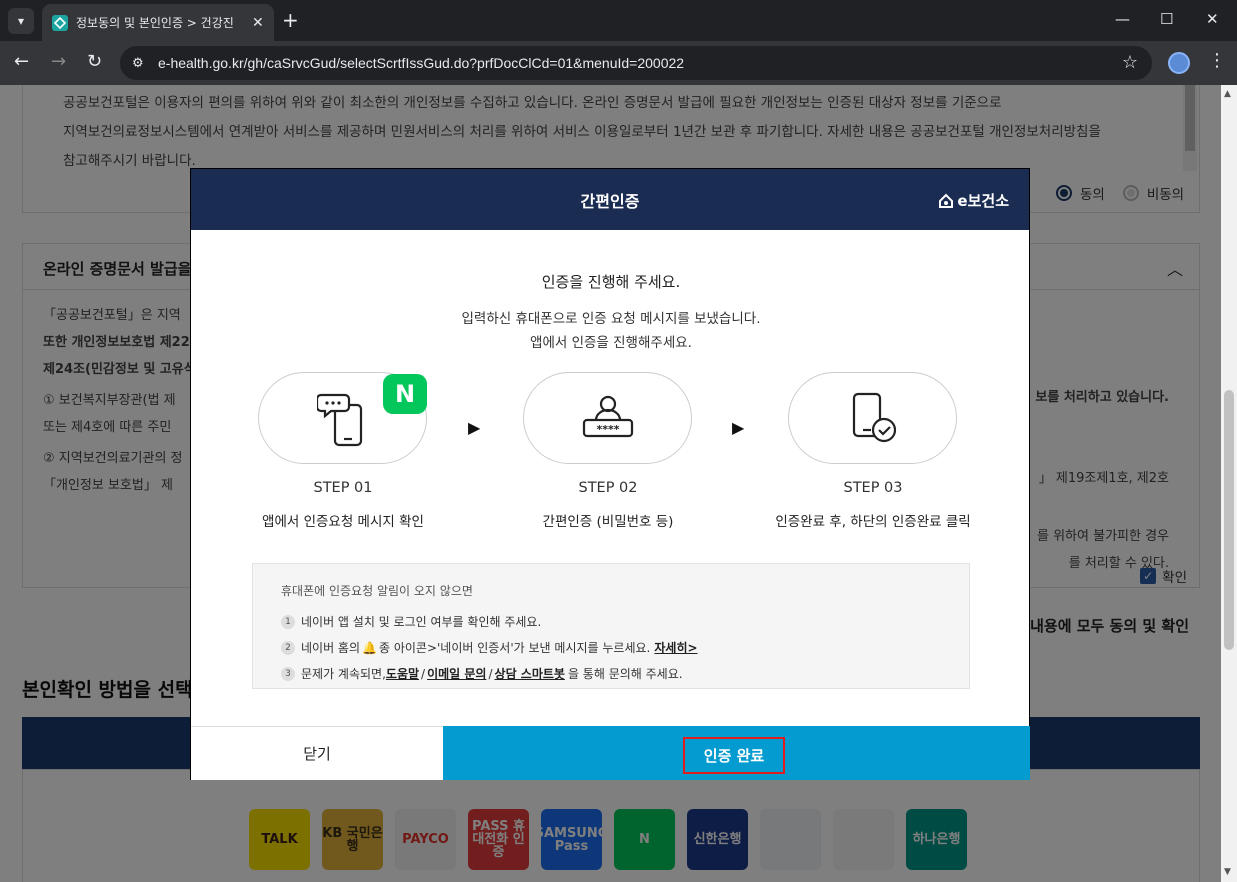 This screenshot has width=1237, height=882. I want to click on browser-tab: 정보동의 및 본인인증 > 건강진 ✕, so click(158, 22).